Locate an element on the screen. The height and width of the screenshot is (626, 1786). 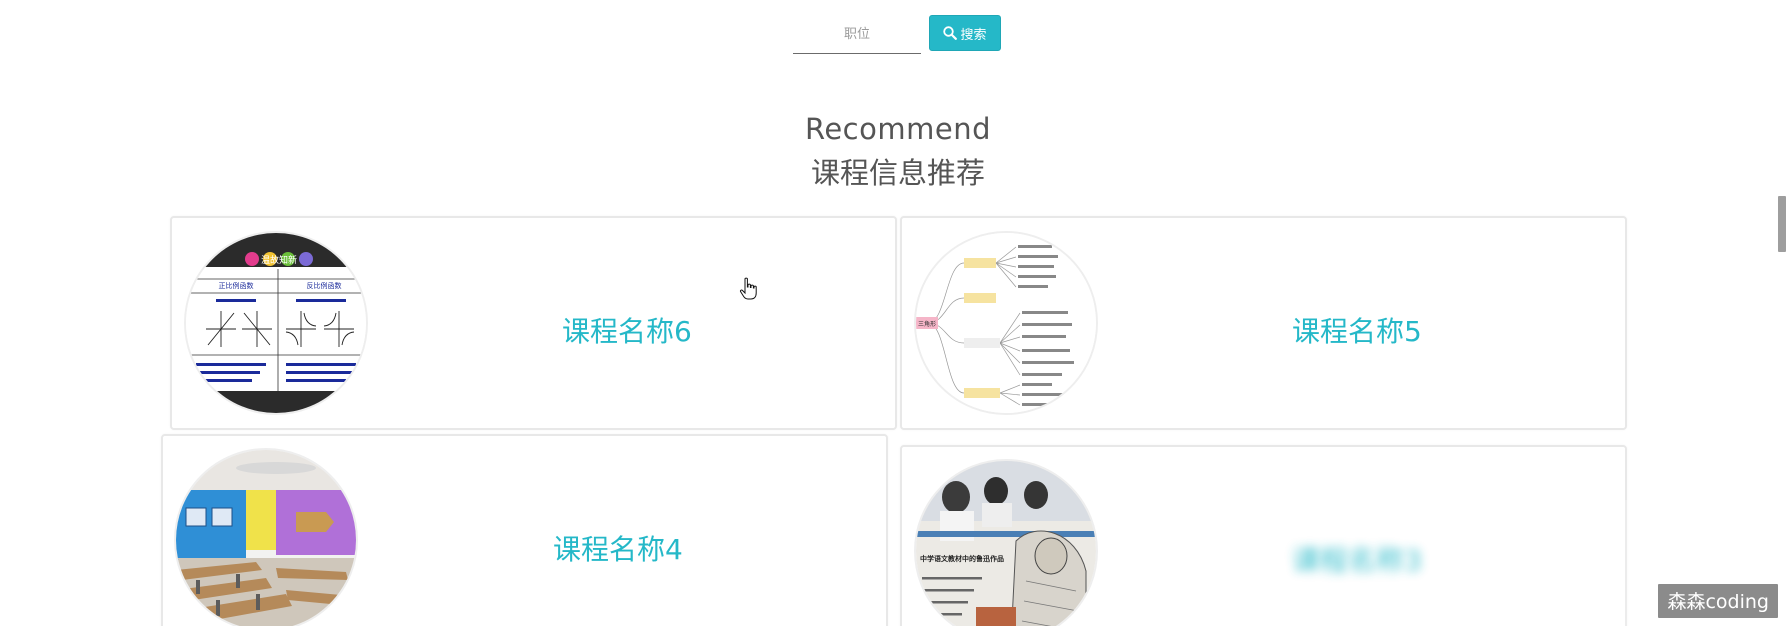
course-card: 中学语文教材中的鲁迅作品 课程名称3 is located at coordinates (1263, 535).